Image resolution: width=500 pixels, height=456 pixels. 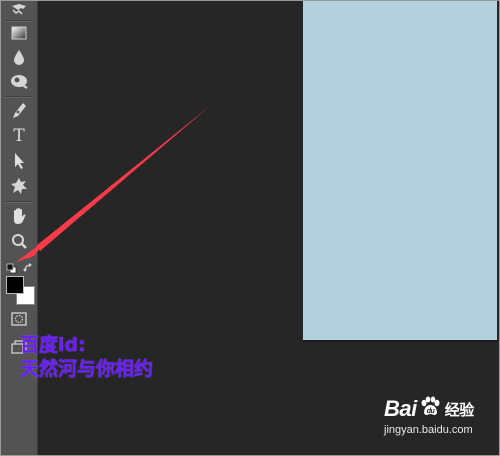 I want to click on annotation-text: 百度id: 天然河与你相约, so click(x=86, y=357).